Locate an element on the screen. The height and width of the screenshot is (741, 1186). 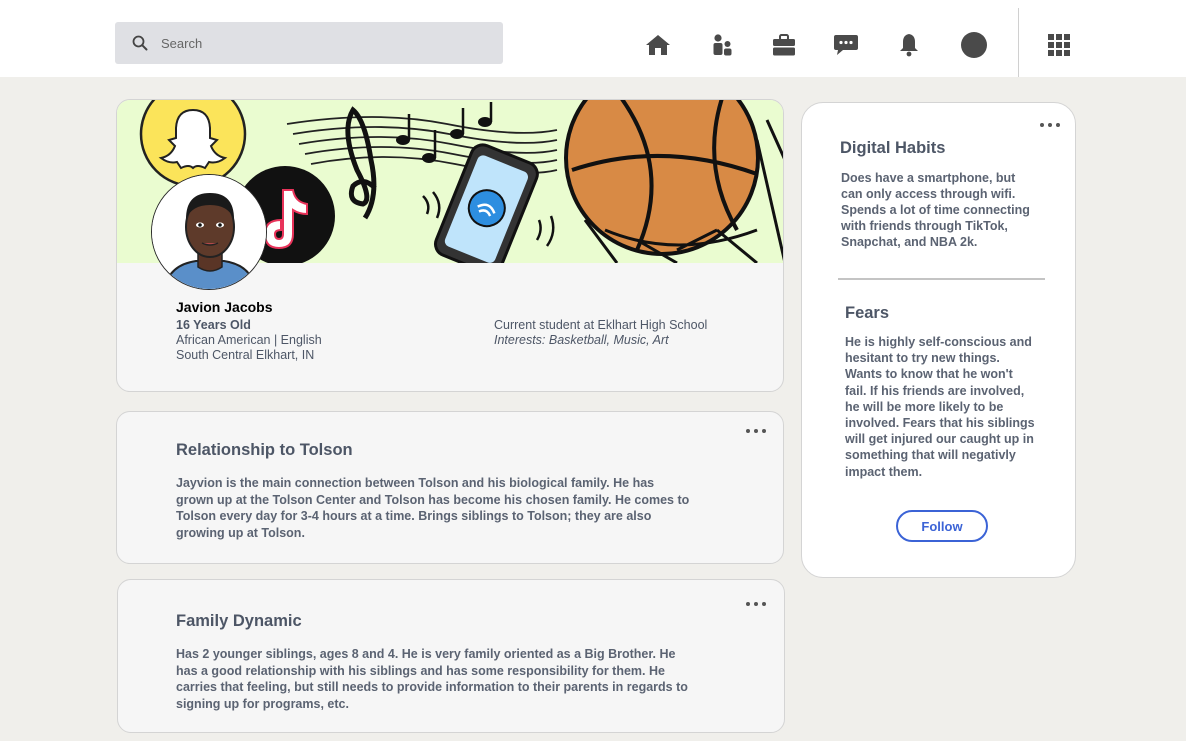
section-divider is located at coordinates (941, 279).